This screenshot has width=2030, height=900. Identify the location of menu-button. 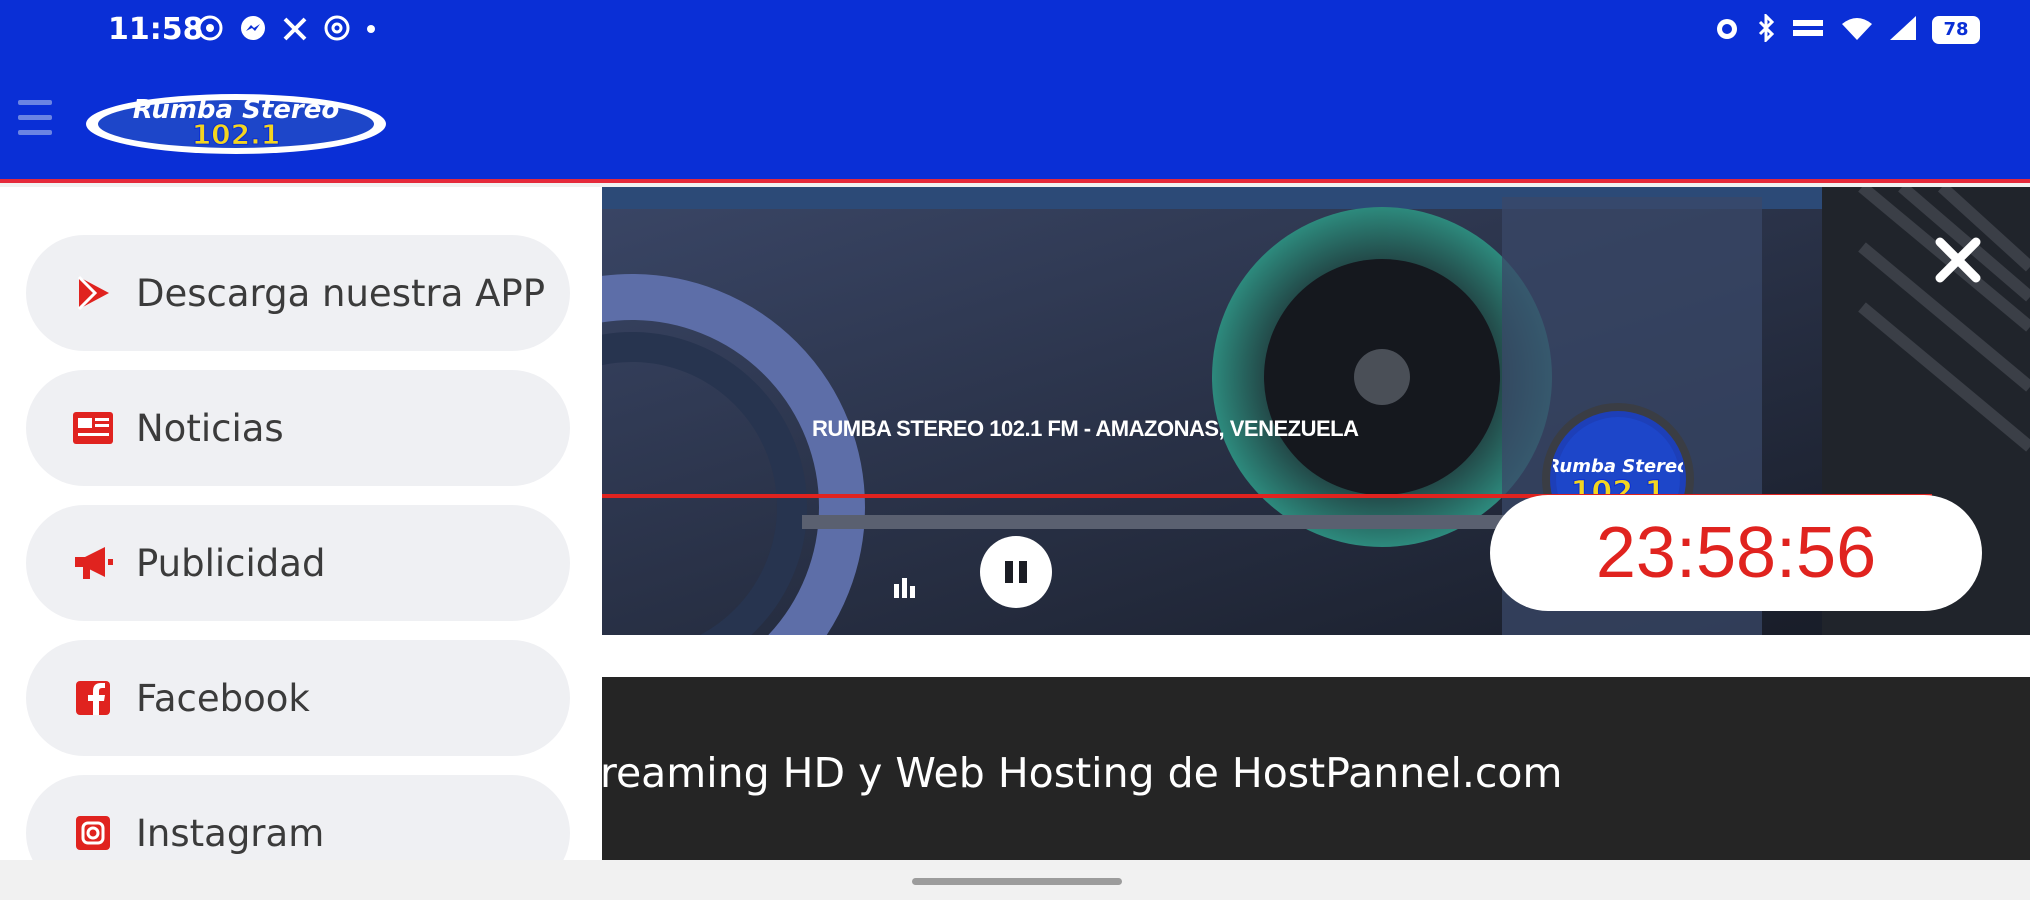
(35, 121).